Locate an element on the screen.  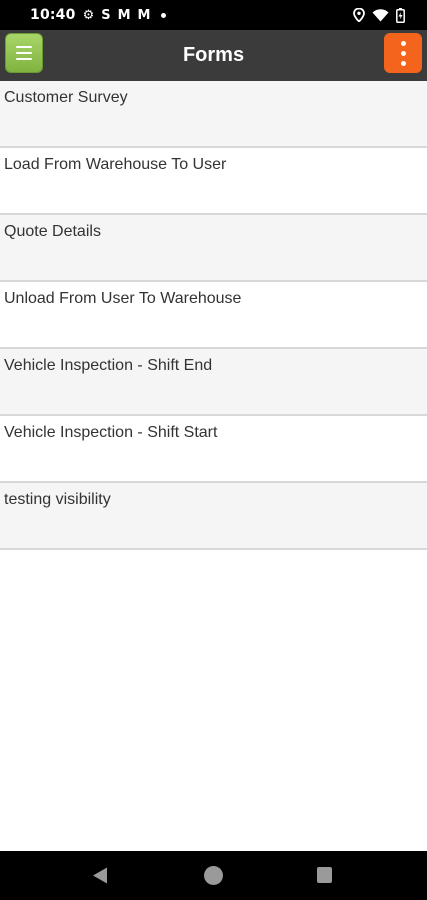
list-item-label: Customer Survey is located at coordinates (66, 97).